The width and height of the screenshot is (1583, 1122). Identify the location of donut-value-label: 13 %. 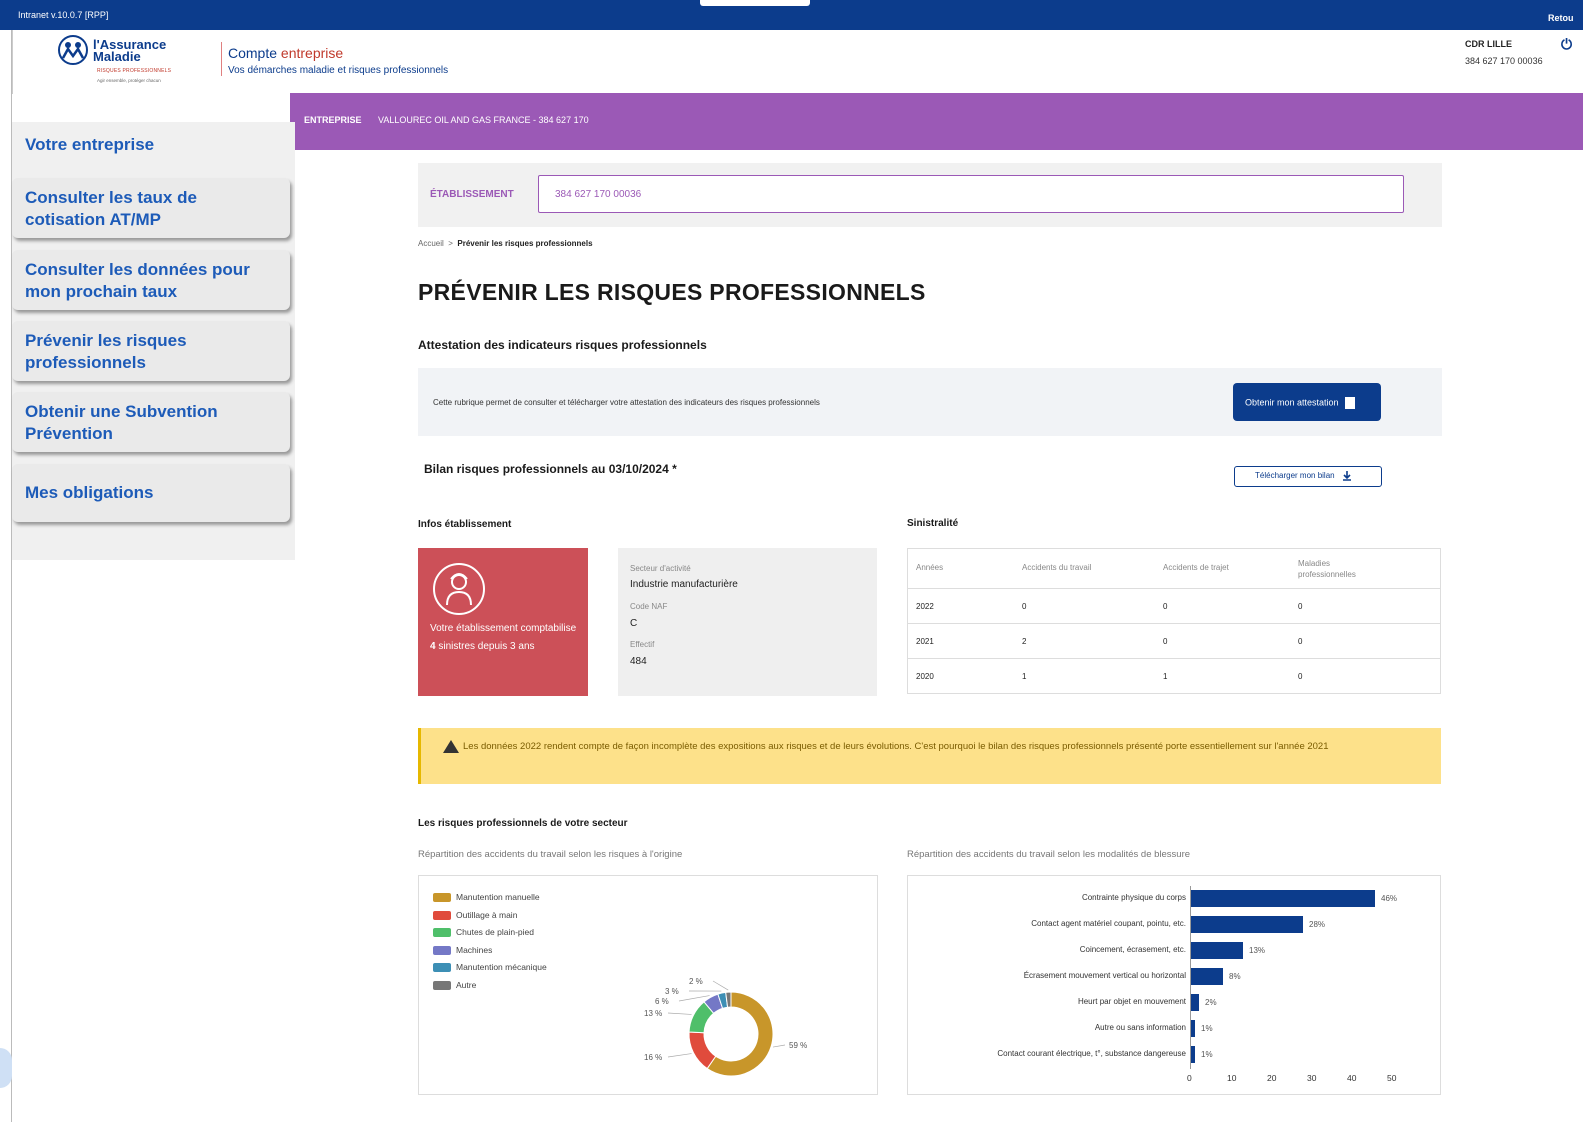
(653, 1013).